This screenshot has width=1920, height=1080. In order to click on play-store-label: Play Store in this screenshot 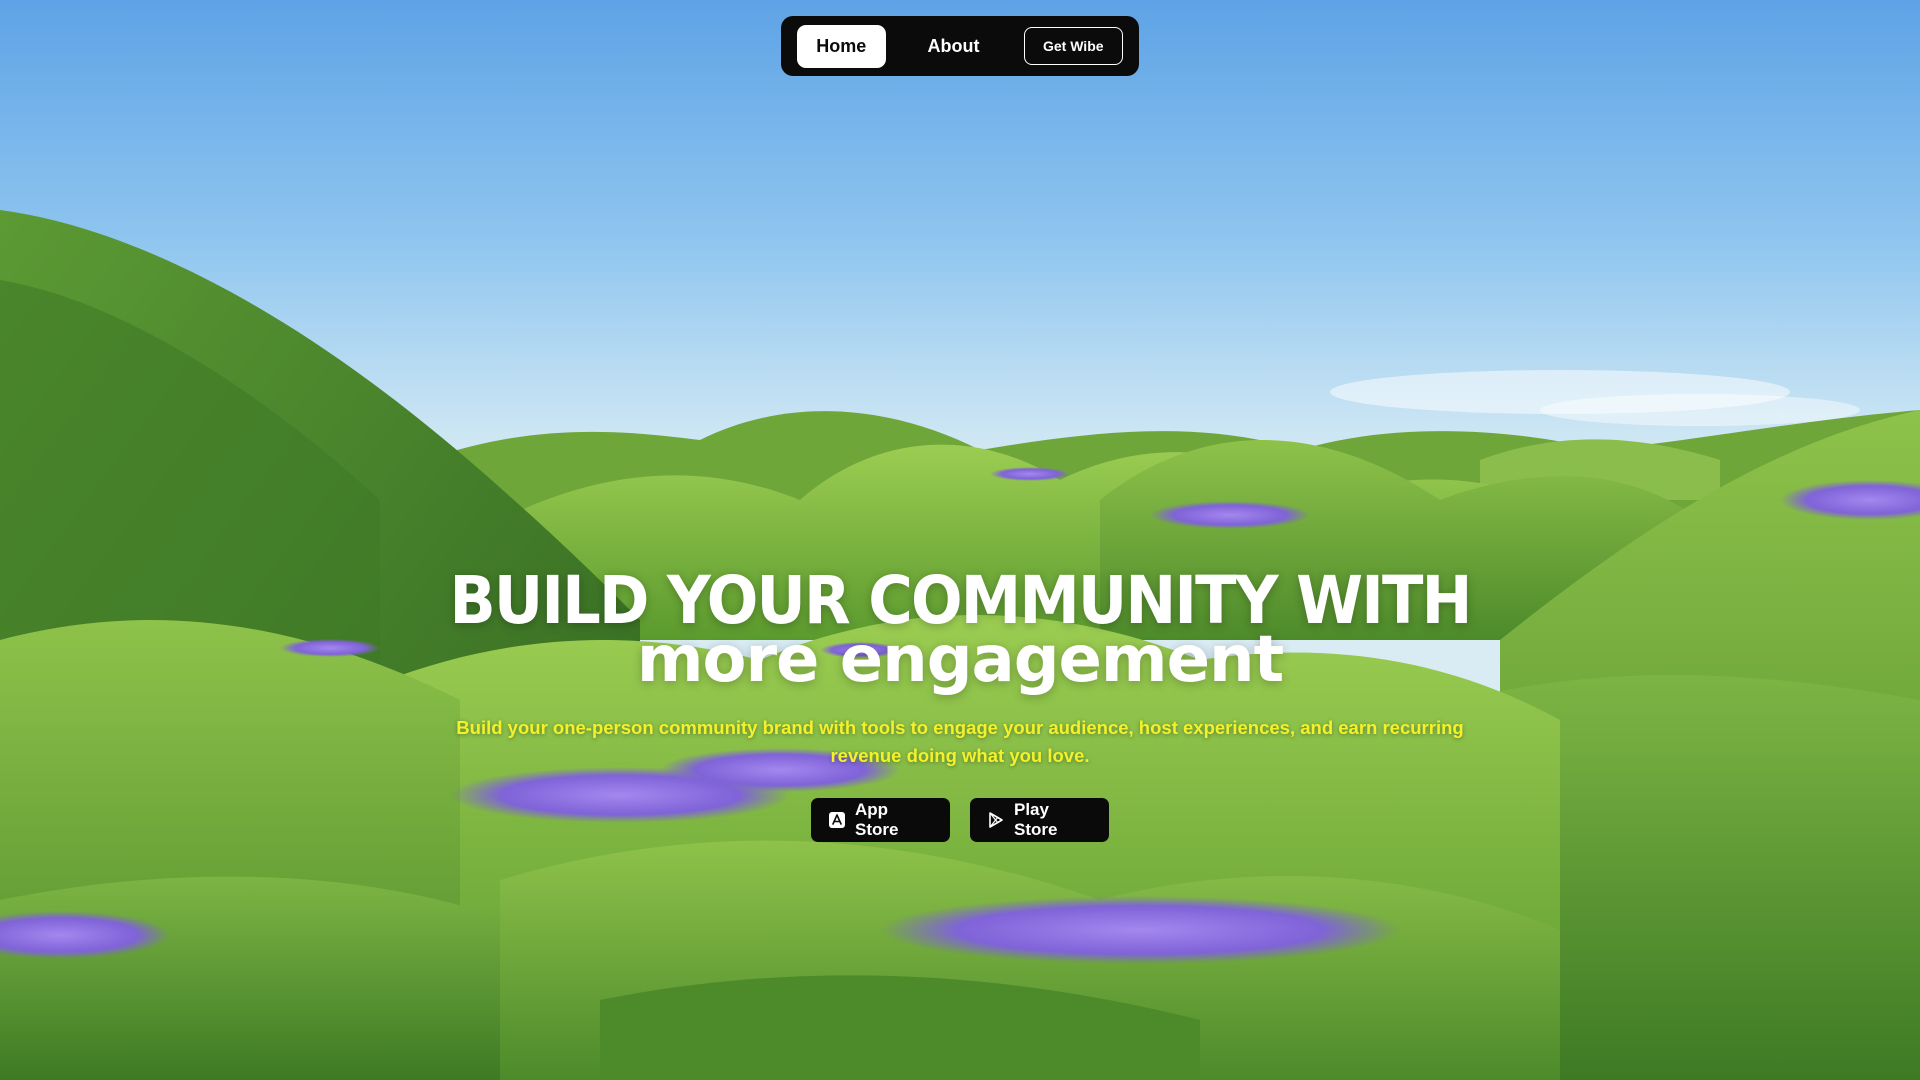, I will do `click(1036, 819)`.